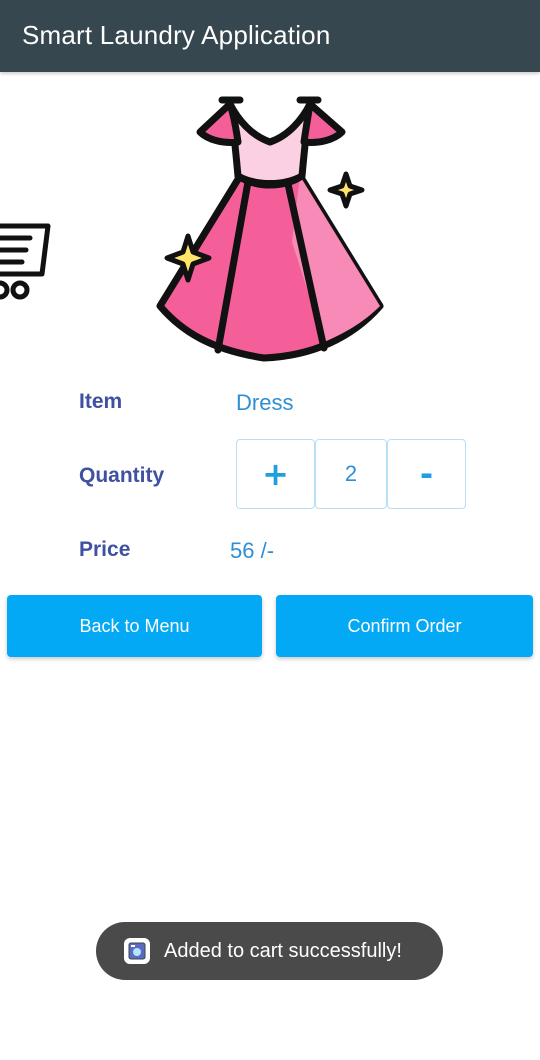 The image size is (540, 1060). I want to click on app-title: Smart Laundry Application, so click(176, 35).